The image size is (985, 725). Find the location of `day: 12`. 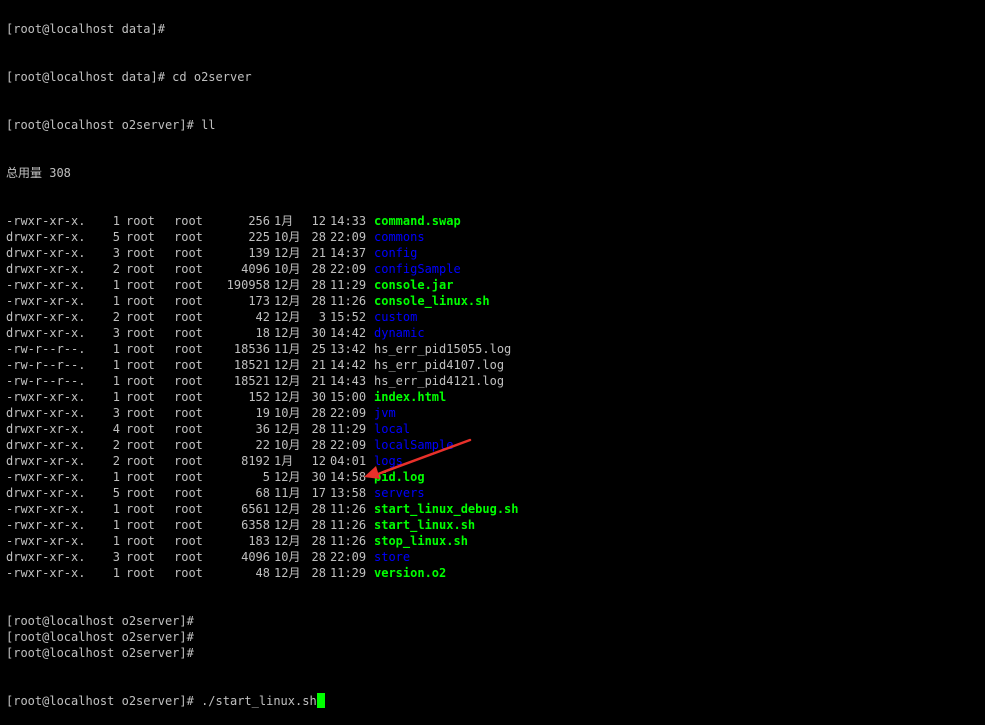

day: 12 is located at coordinates (318, 221).